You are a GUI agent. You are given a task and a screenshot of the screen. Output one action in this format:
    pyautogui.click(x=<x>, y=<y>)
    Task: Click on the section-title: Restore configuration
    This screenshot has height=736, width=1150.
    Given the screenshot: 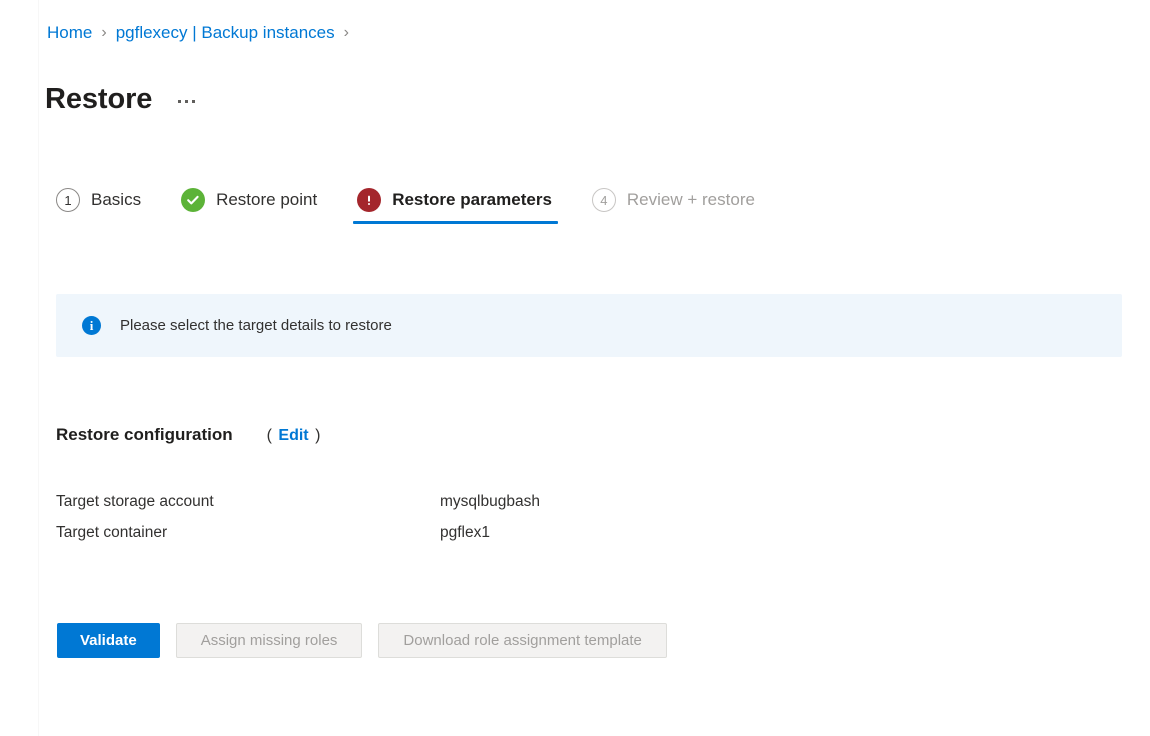 What is the action you would take?
    pyautogui.click(x=144, y=434)
    